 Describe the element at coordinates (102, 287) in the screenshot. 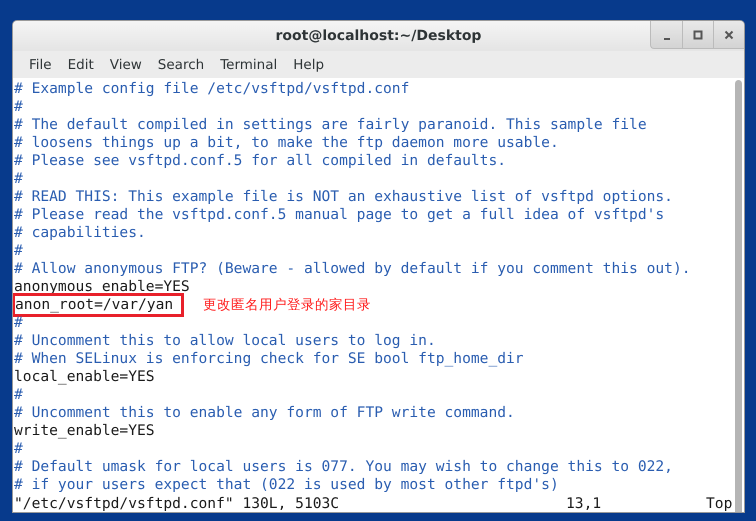

I see `config-line: anonymous_enable=YES` at that location.